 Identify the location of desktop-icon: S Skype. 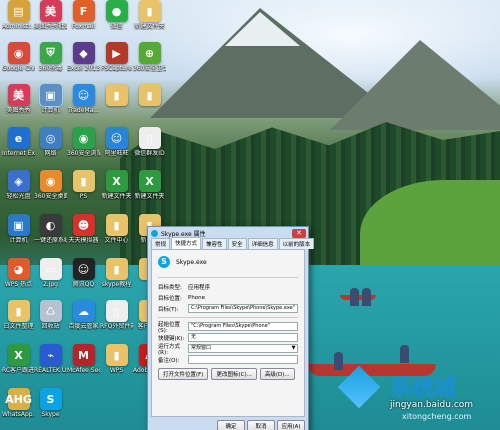
(50, 403).